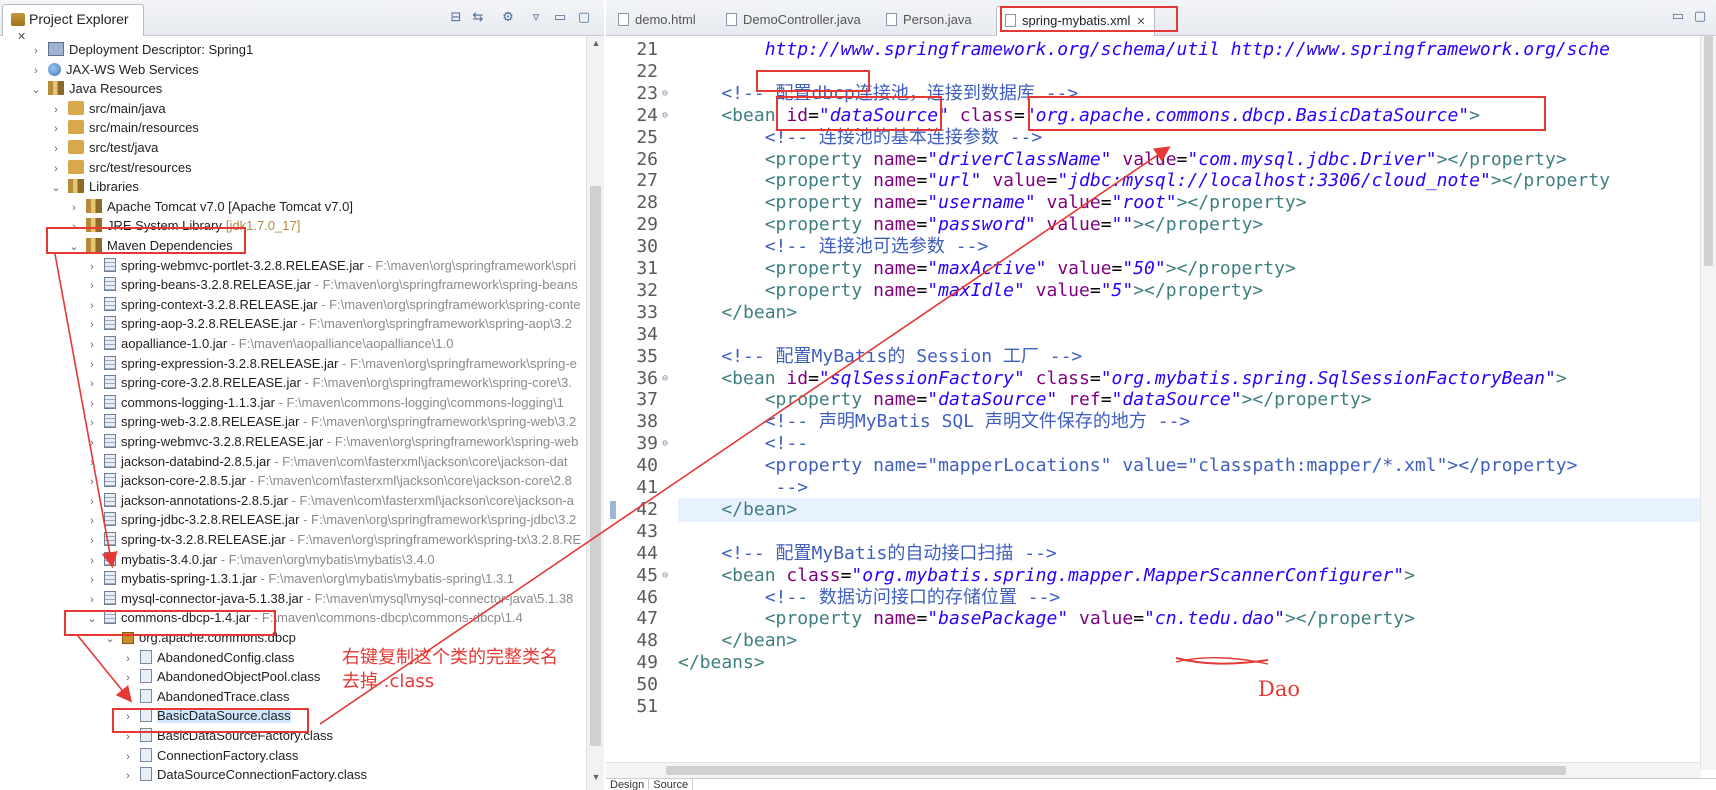  Describe the element at coordinates (208, 658) in the screenshot. I see `tree-item: › AbandonedConfig.class` at that location.